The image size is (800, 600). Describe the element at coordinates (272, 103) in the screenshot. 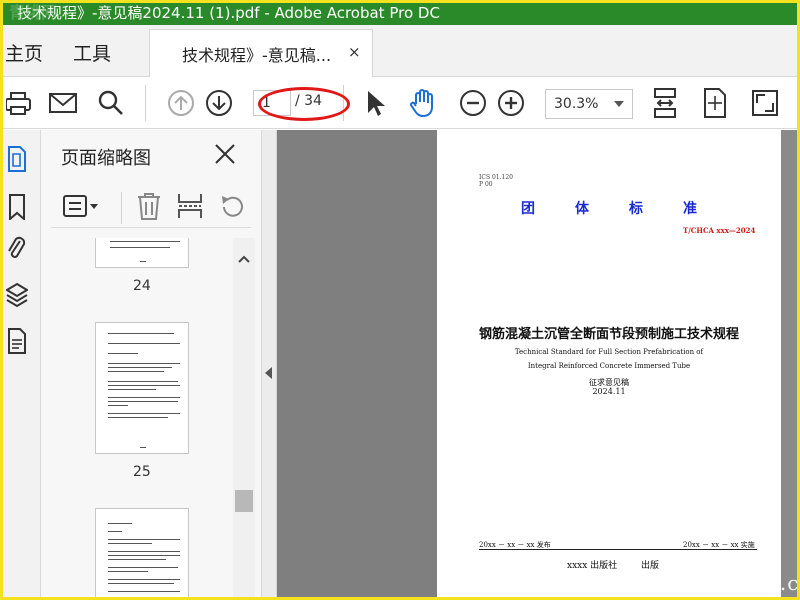

I see `page-number-input: 1` at that location.